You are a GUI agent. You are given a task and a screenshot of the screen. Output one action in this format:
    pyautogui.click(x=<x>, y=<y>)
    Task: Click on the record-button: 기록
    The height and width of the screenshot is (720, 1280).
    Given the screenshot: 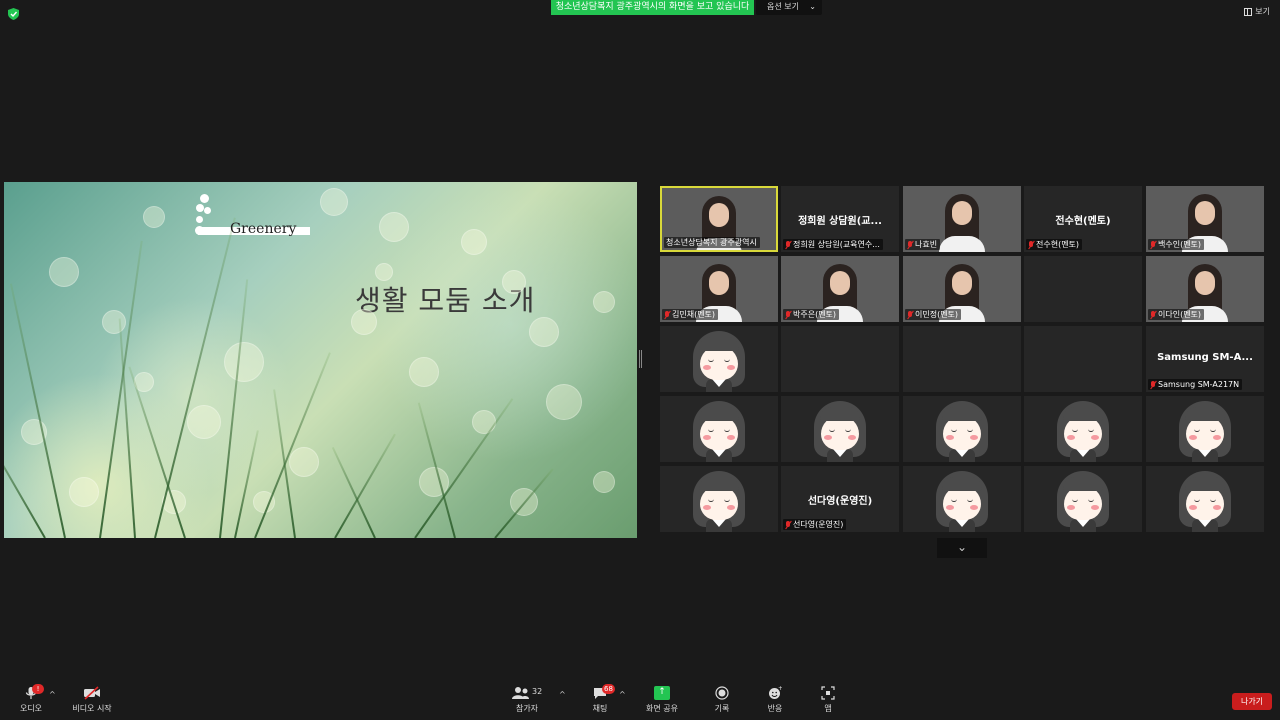 What is the action you would take?
    pyautogui.click(x=722, y=700)
    